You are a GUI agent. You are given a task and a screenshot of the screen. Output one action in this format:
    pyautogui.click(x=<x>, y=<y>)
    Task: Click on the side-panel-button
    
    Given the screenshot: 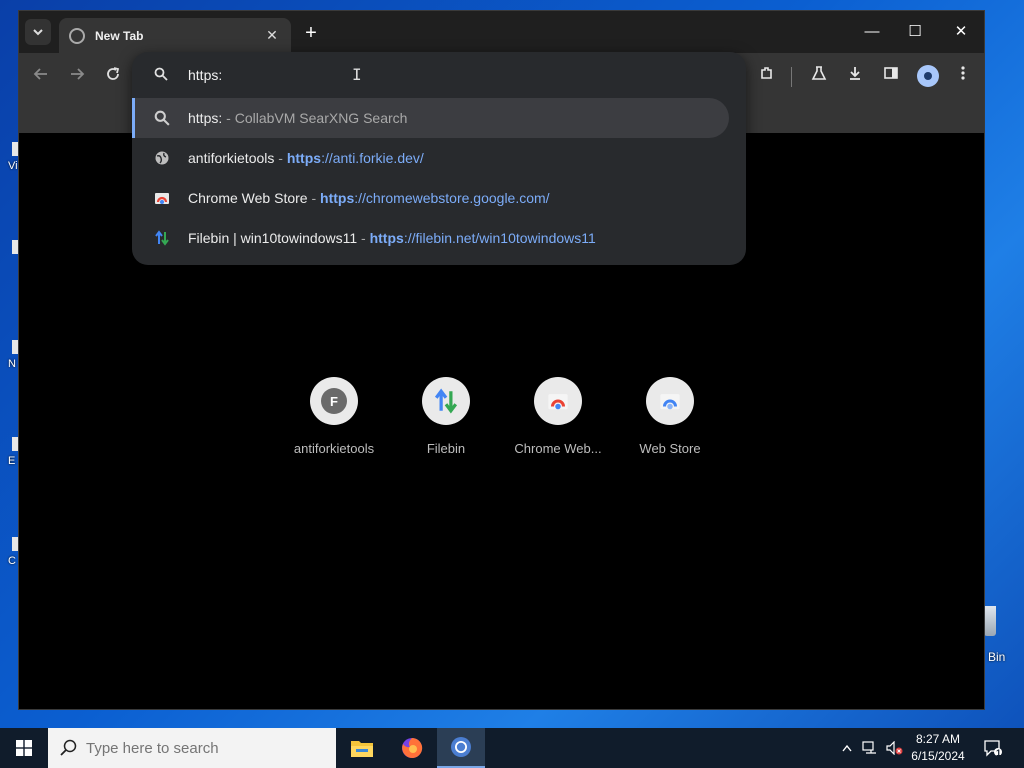 What is the action you would take?
    pyautogui.click(x=891, y=77)
    